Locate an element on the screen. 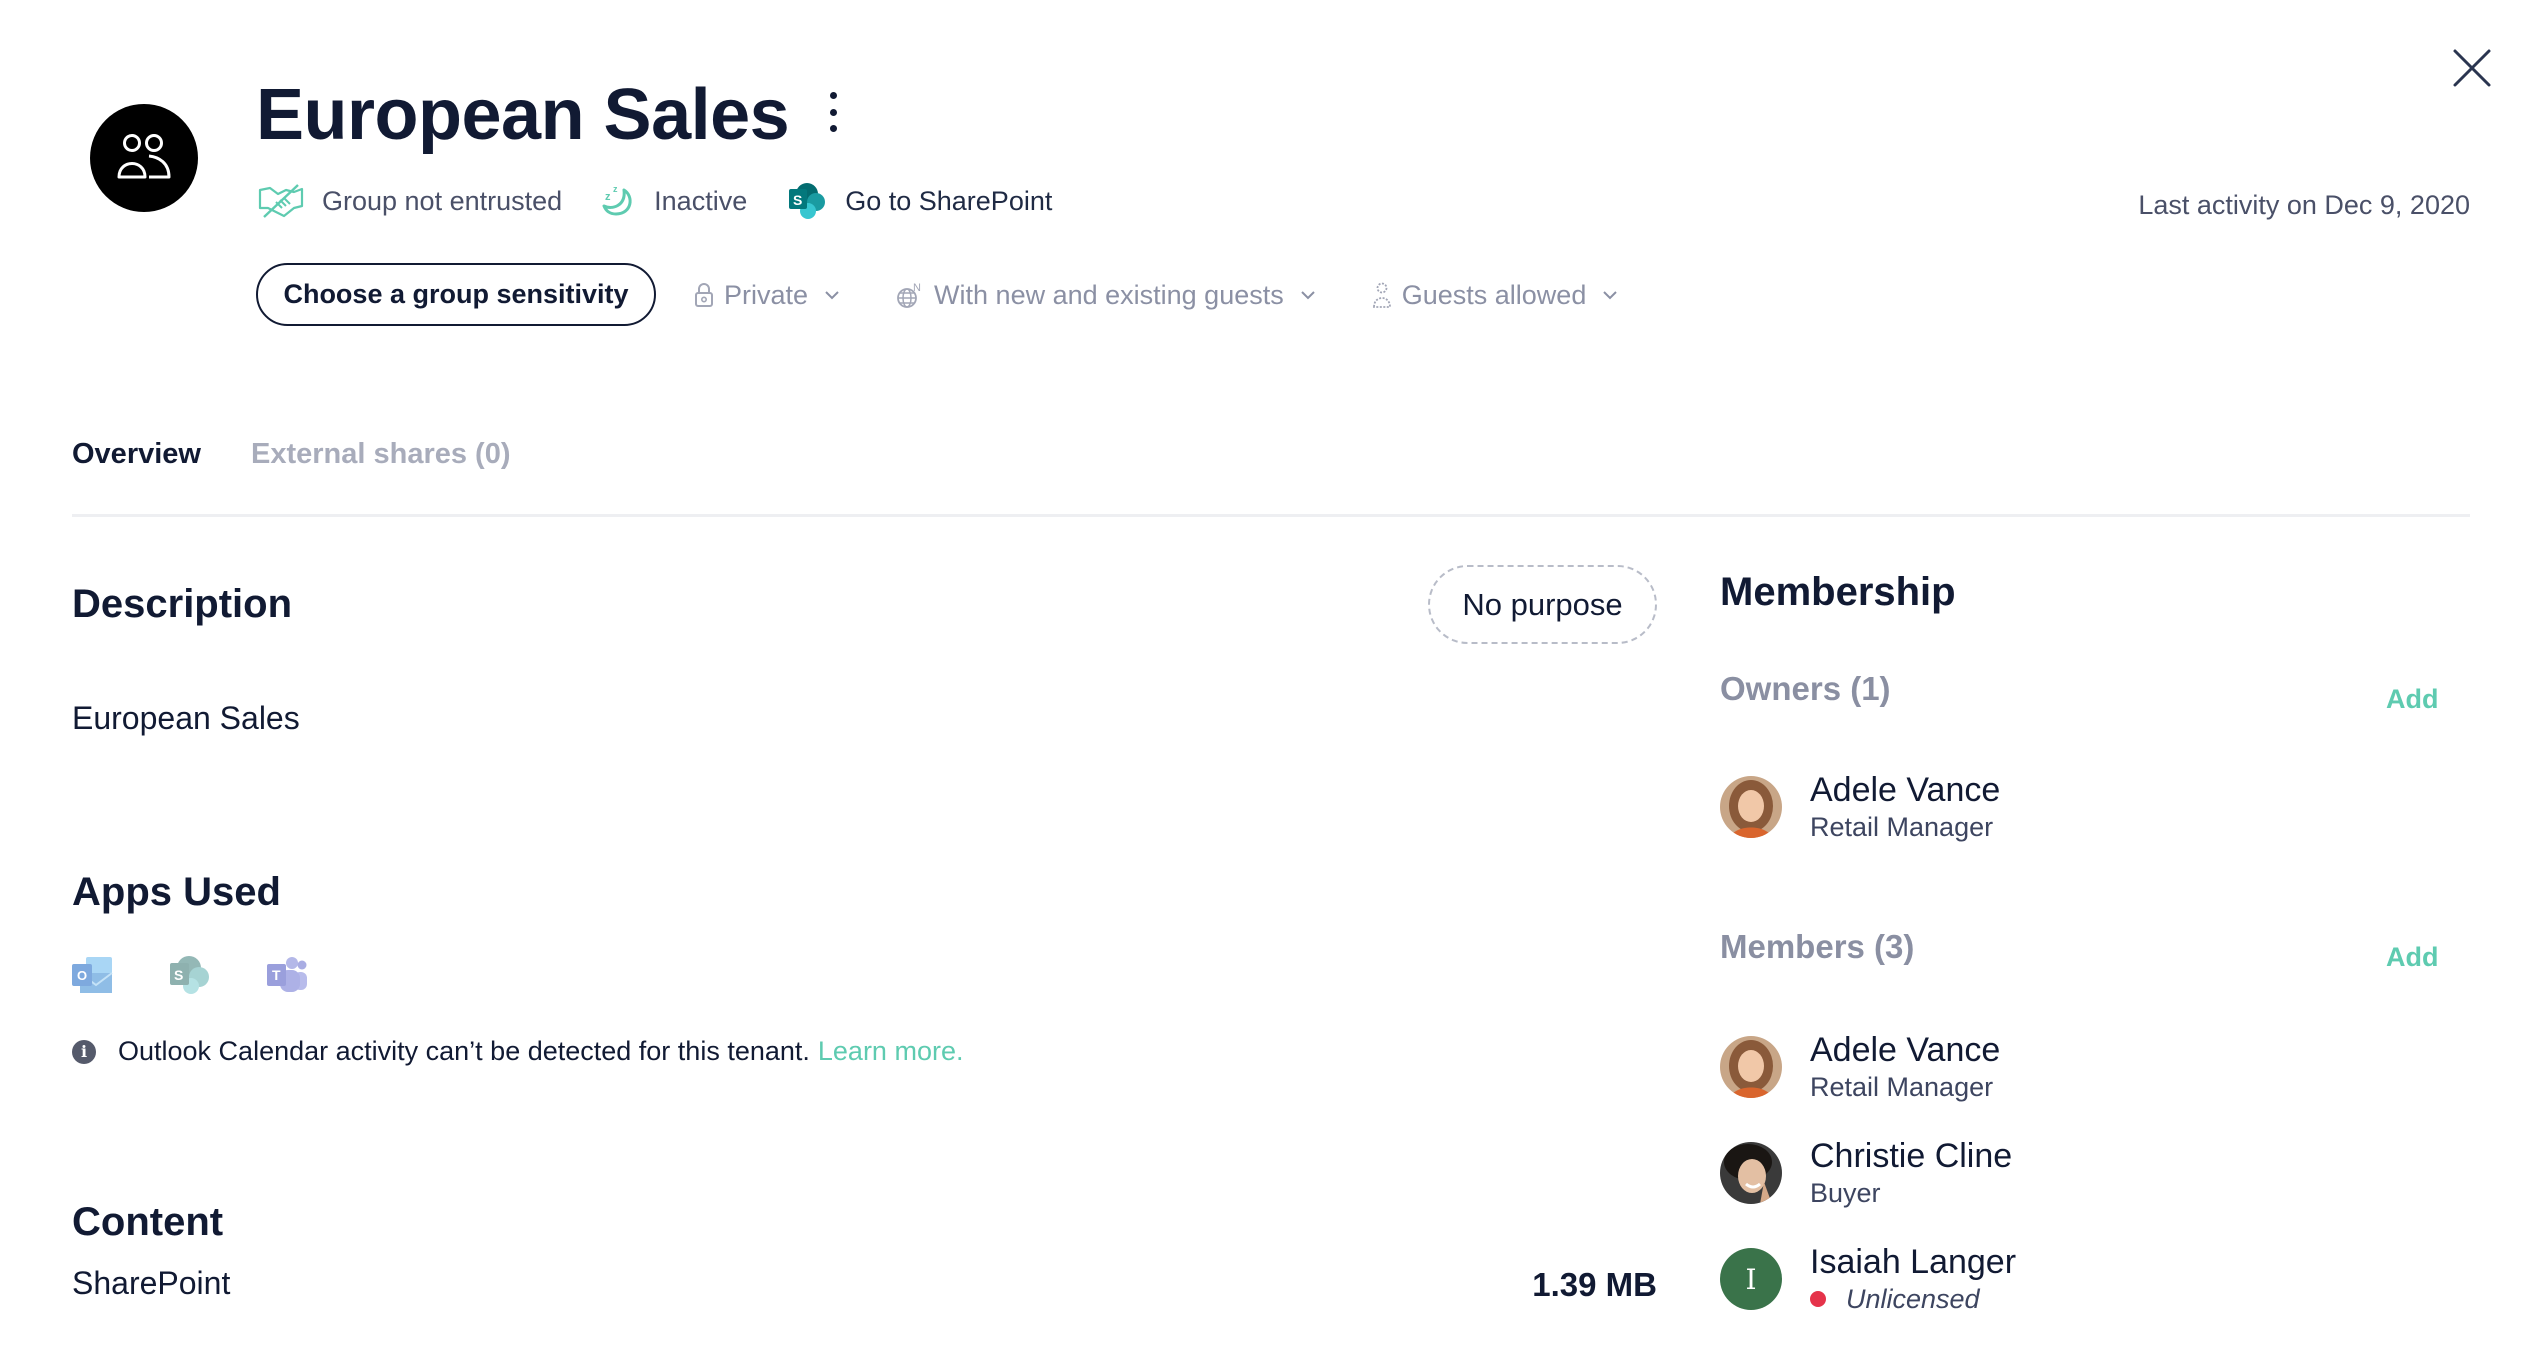 The image size is (2542, 1358). svg-text: T is located at coordinates (276, 975).